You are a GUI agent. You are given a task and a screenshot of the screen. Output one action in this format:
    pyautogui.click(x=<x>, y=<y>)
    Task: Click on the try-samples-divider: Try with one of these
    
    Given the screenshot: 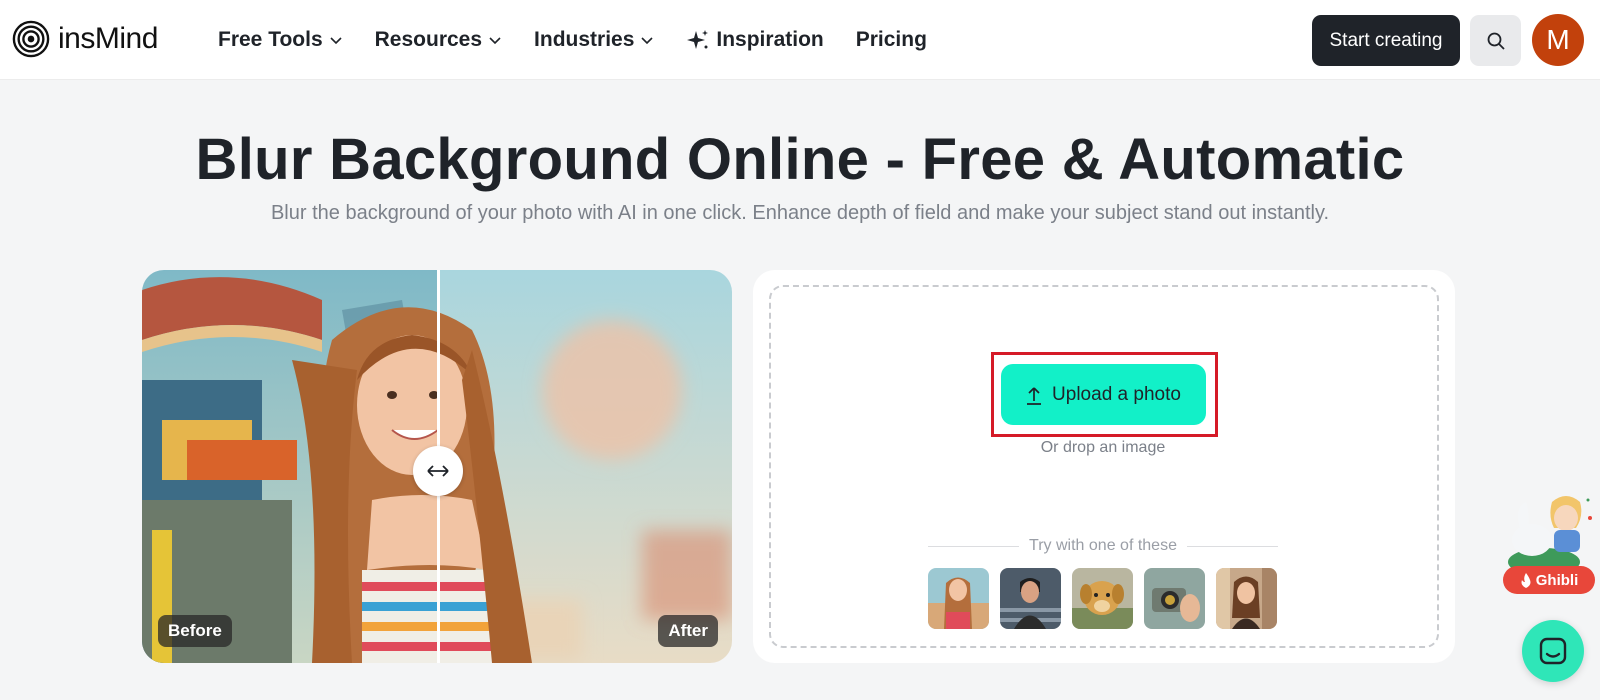 What is the action you would take?
    pyautogui.click(x=1103, y=546)
    